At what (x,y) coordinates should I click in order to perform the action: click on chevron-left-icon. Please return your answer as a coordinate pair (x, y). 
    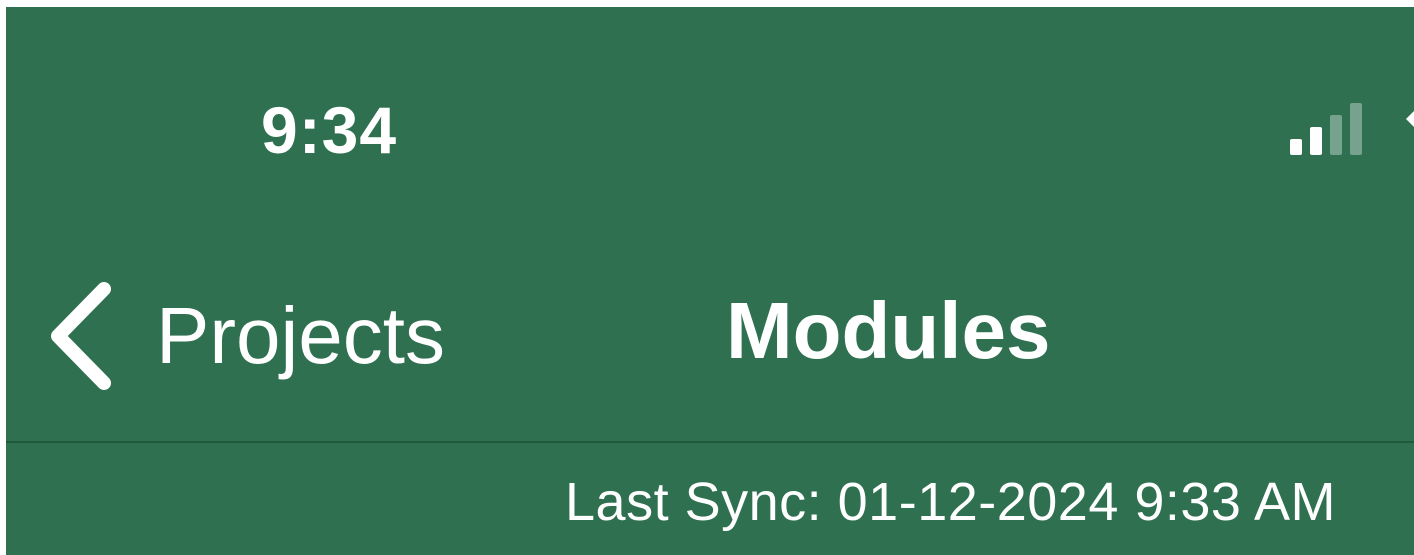
    Looking at the image, I should click on (81, 336).